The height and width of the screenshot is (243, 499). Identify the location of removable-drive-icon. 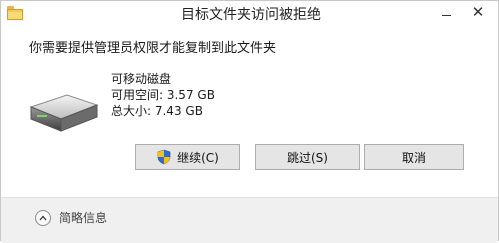
(64, 113).